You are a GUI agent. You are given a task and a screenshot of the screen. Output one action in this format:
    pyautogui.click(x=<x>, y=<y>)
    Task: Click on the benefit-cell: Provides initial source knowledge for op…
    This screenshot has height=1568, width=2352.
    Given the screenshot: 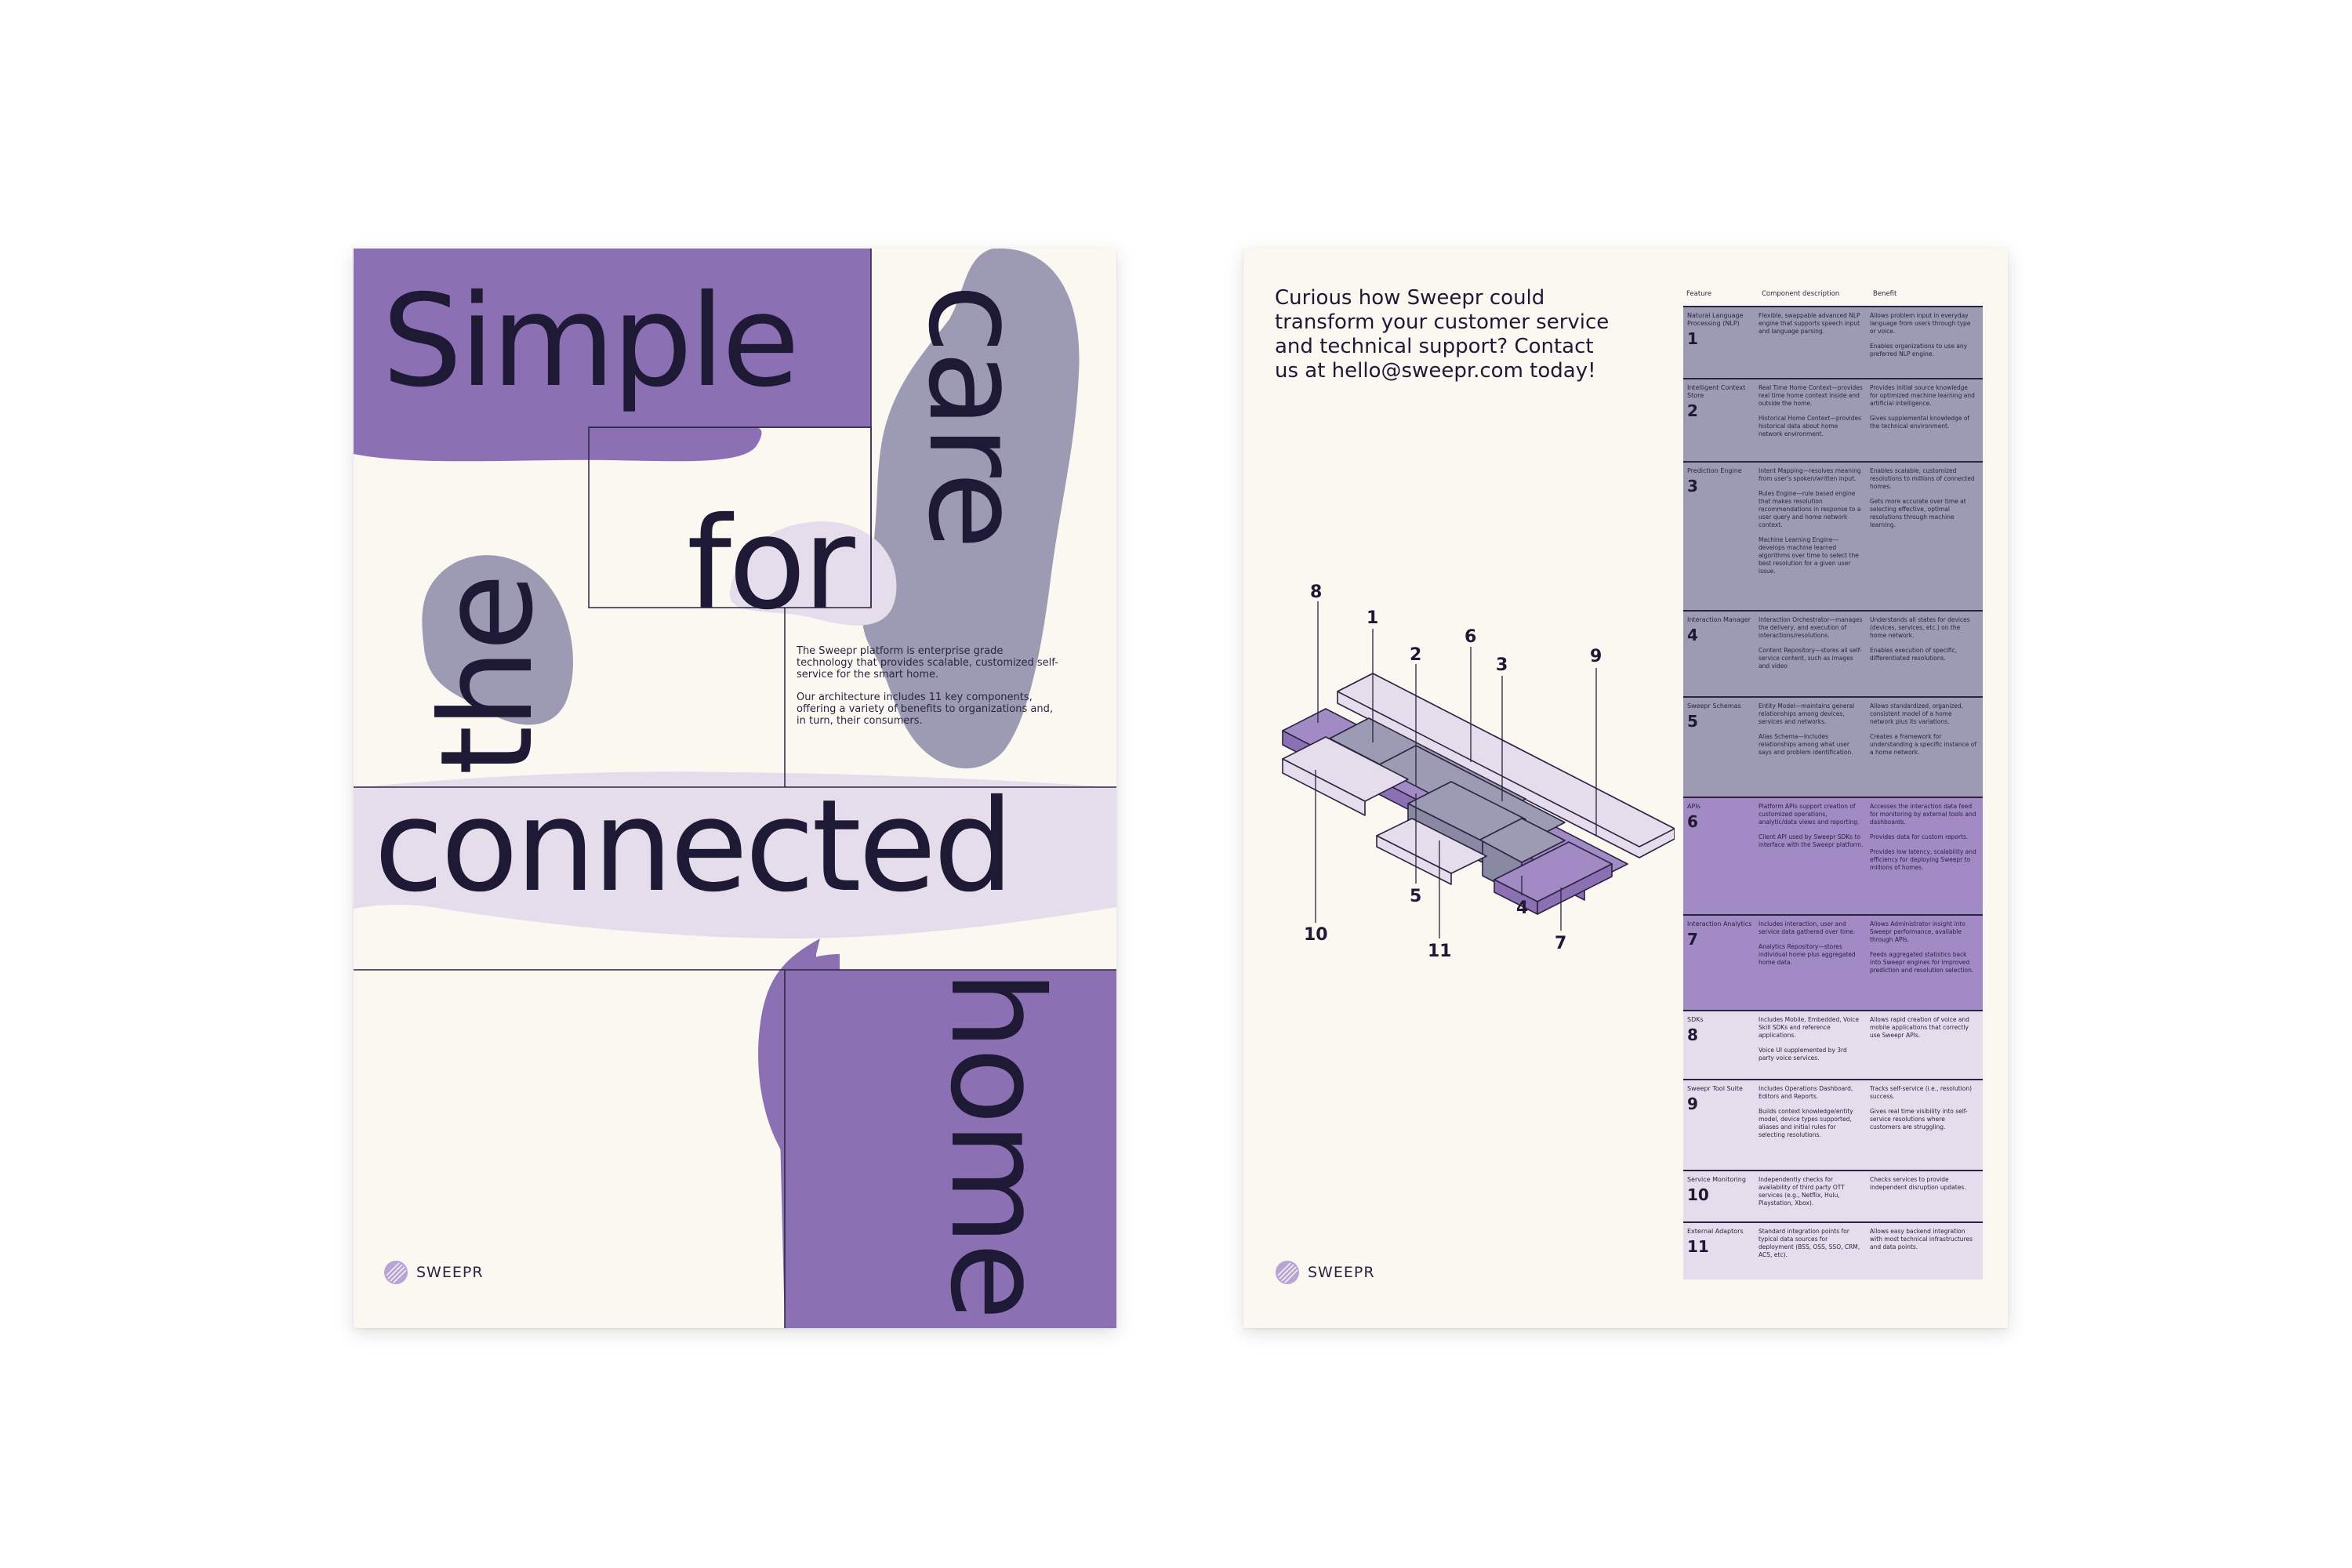 What is the action you would take?
    pyautogui.click(x=1926, y=422)
    